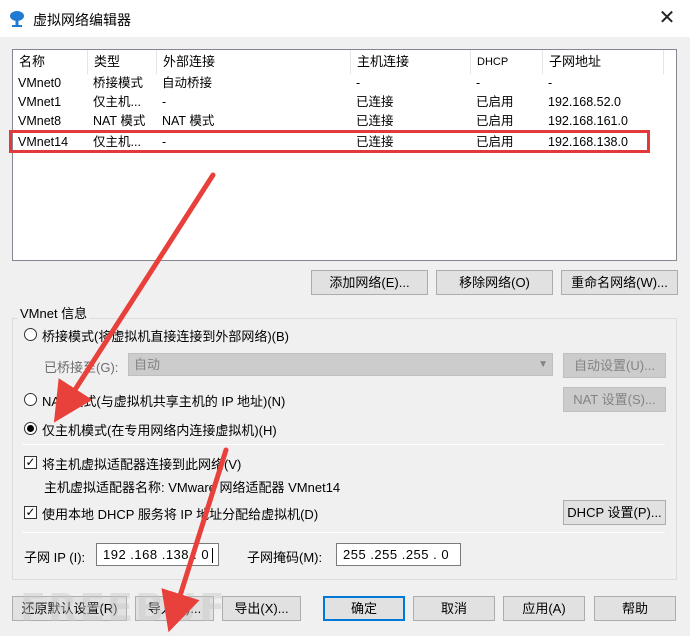 The image size is (690, 636). What do you see at coordinates (30, 462) in the screenshot?
I see `connect-adapter-checkbox: ✓` at bounding box center [30, 462].